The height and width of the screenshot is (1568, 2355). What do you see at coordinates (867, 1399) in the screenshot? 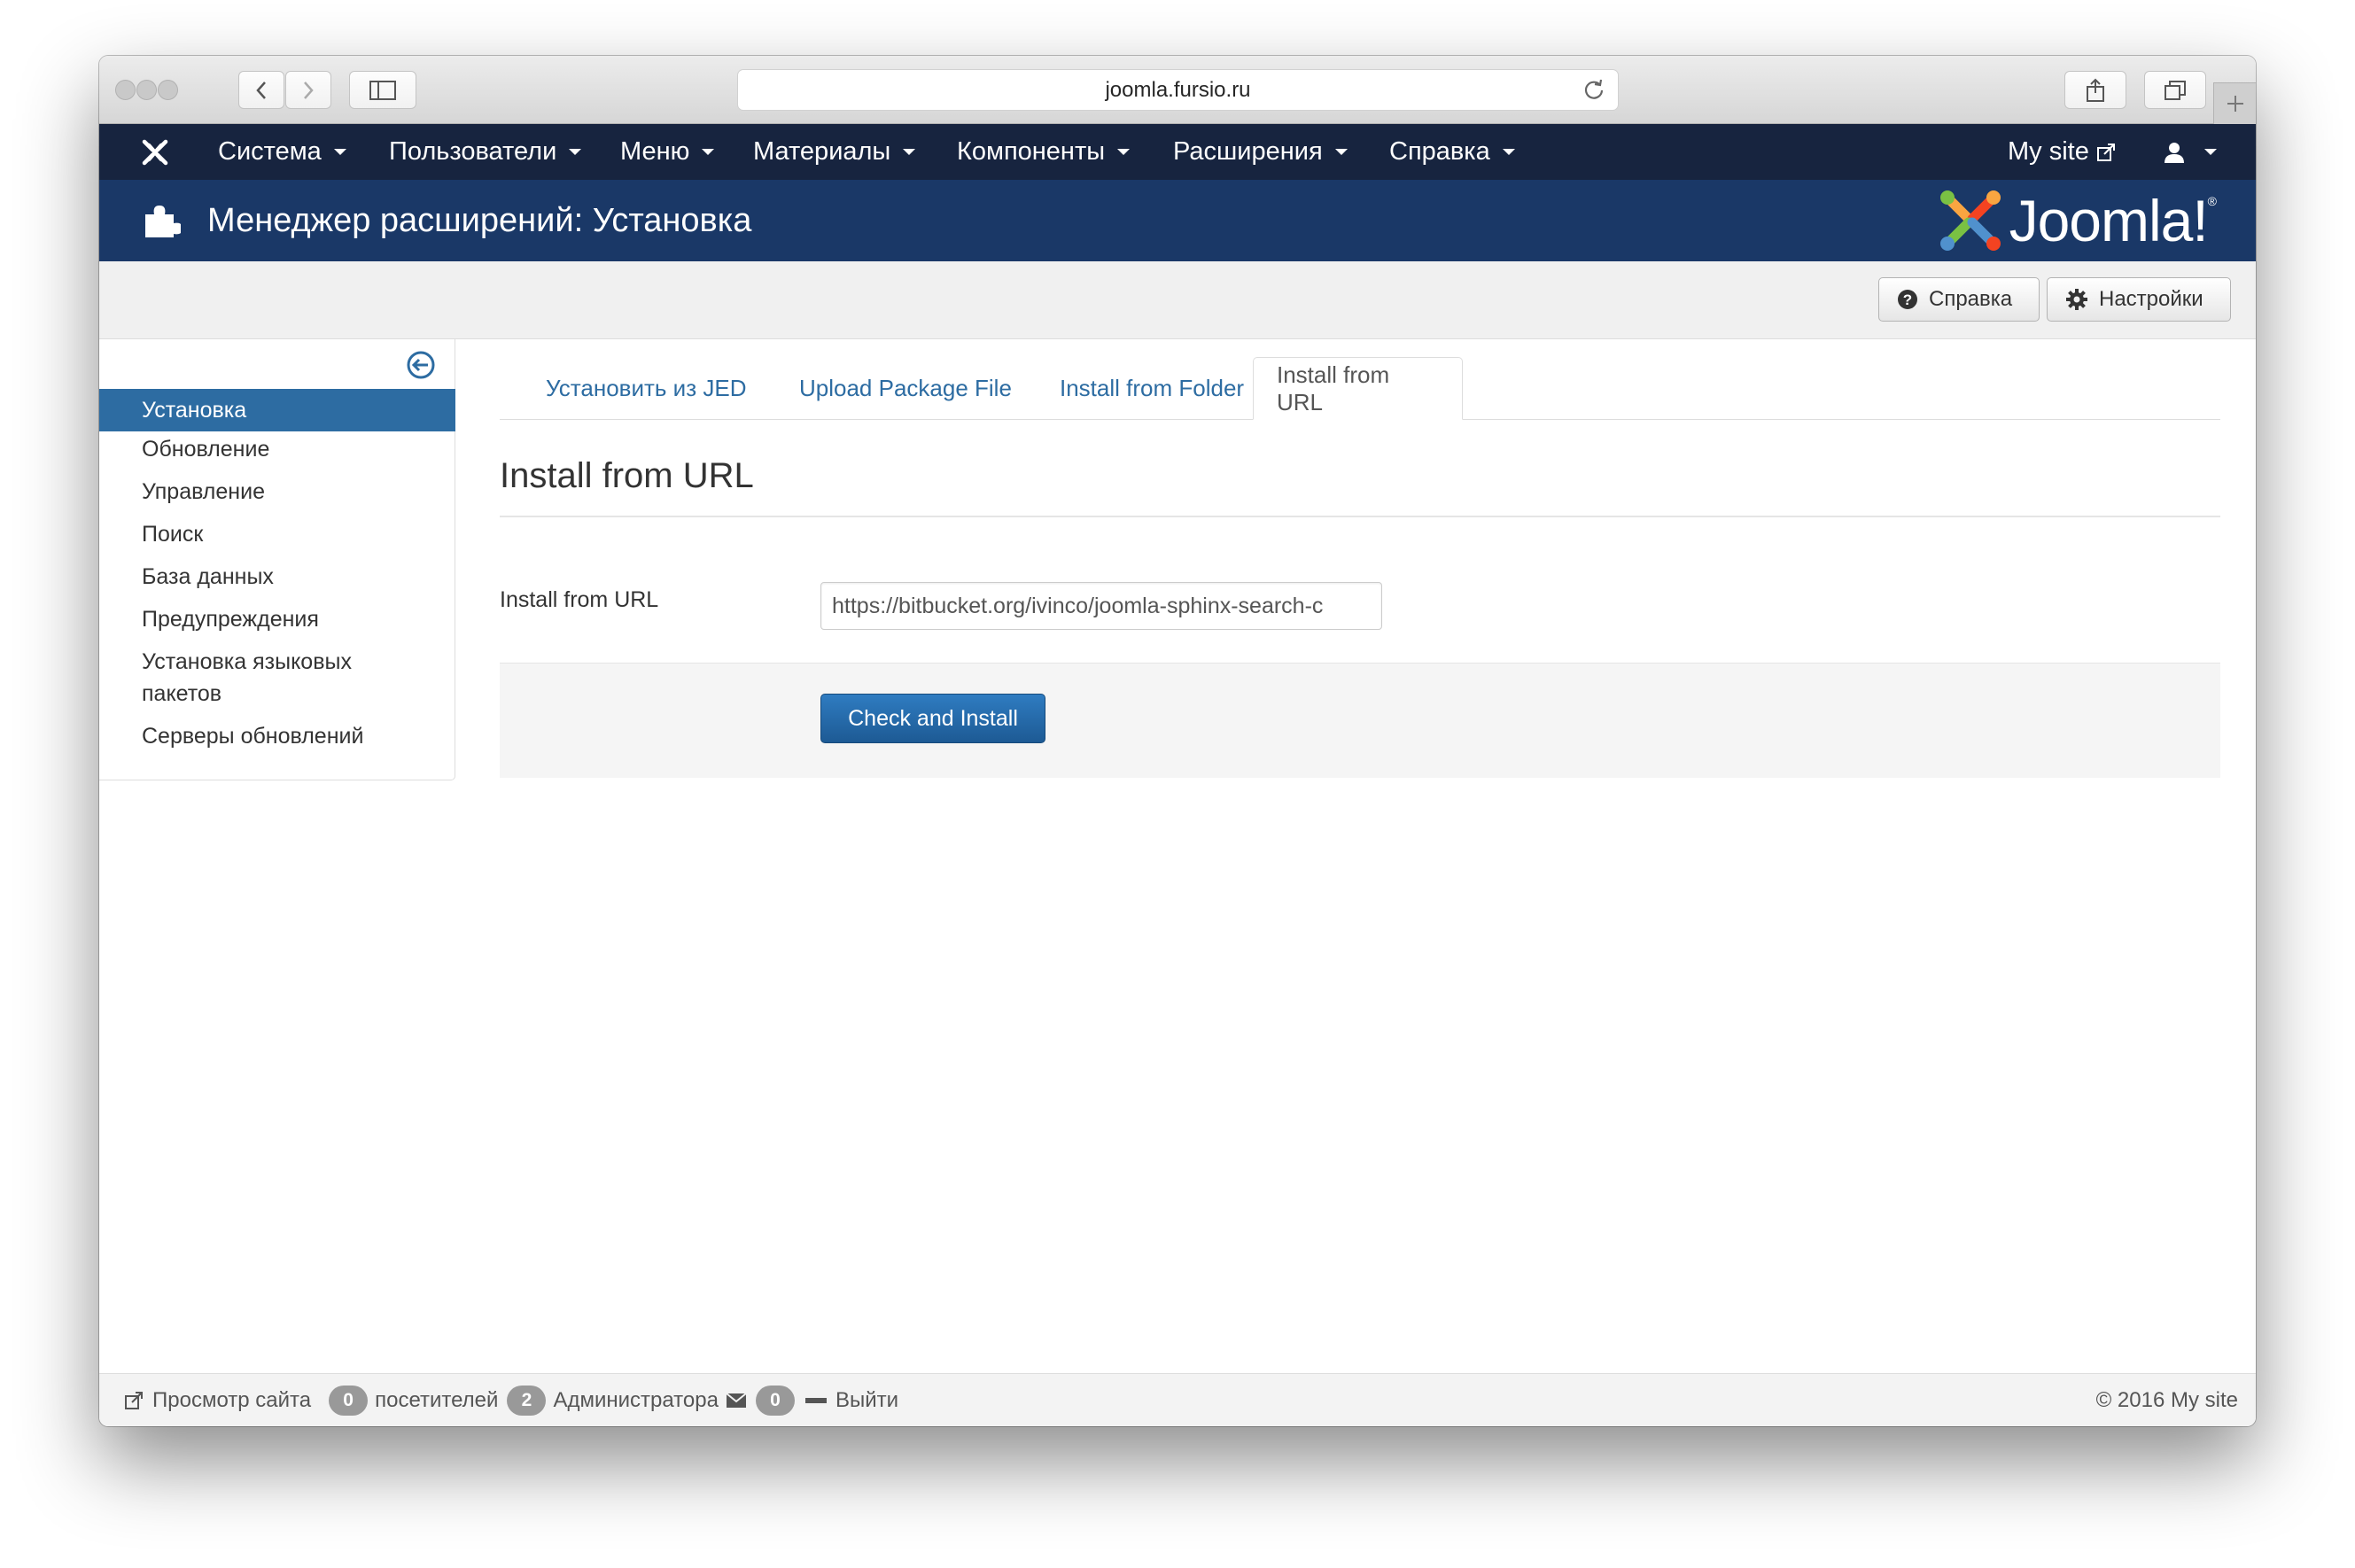
I see `logout-label: Выйти` at bounding box center [867, 1399].